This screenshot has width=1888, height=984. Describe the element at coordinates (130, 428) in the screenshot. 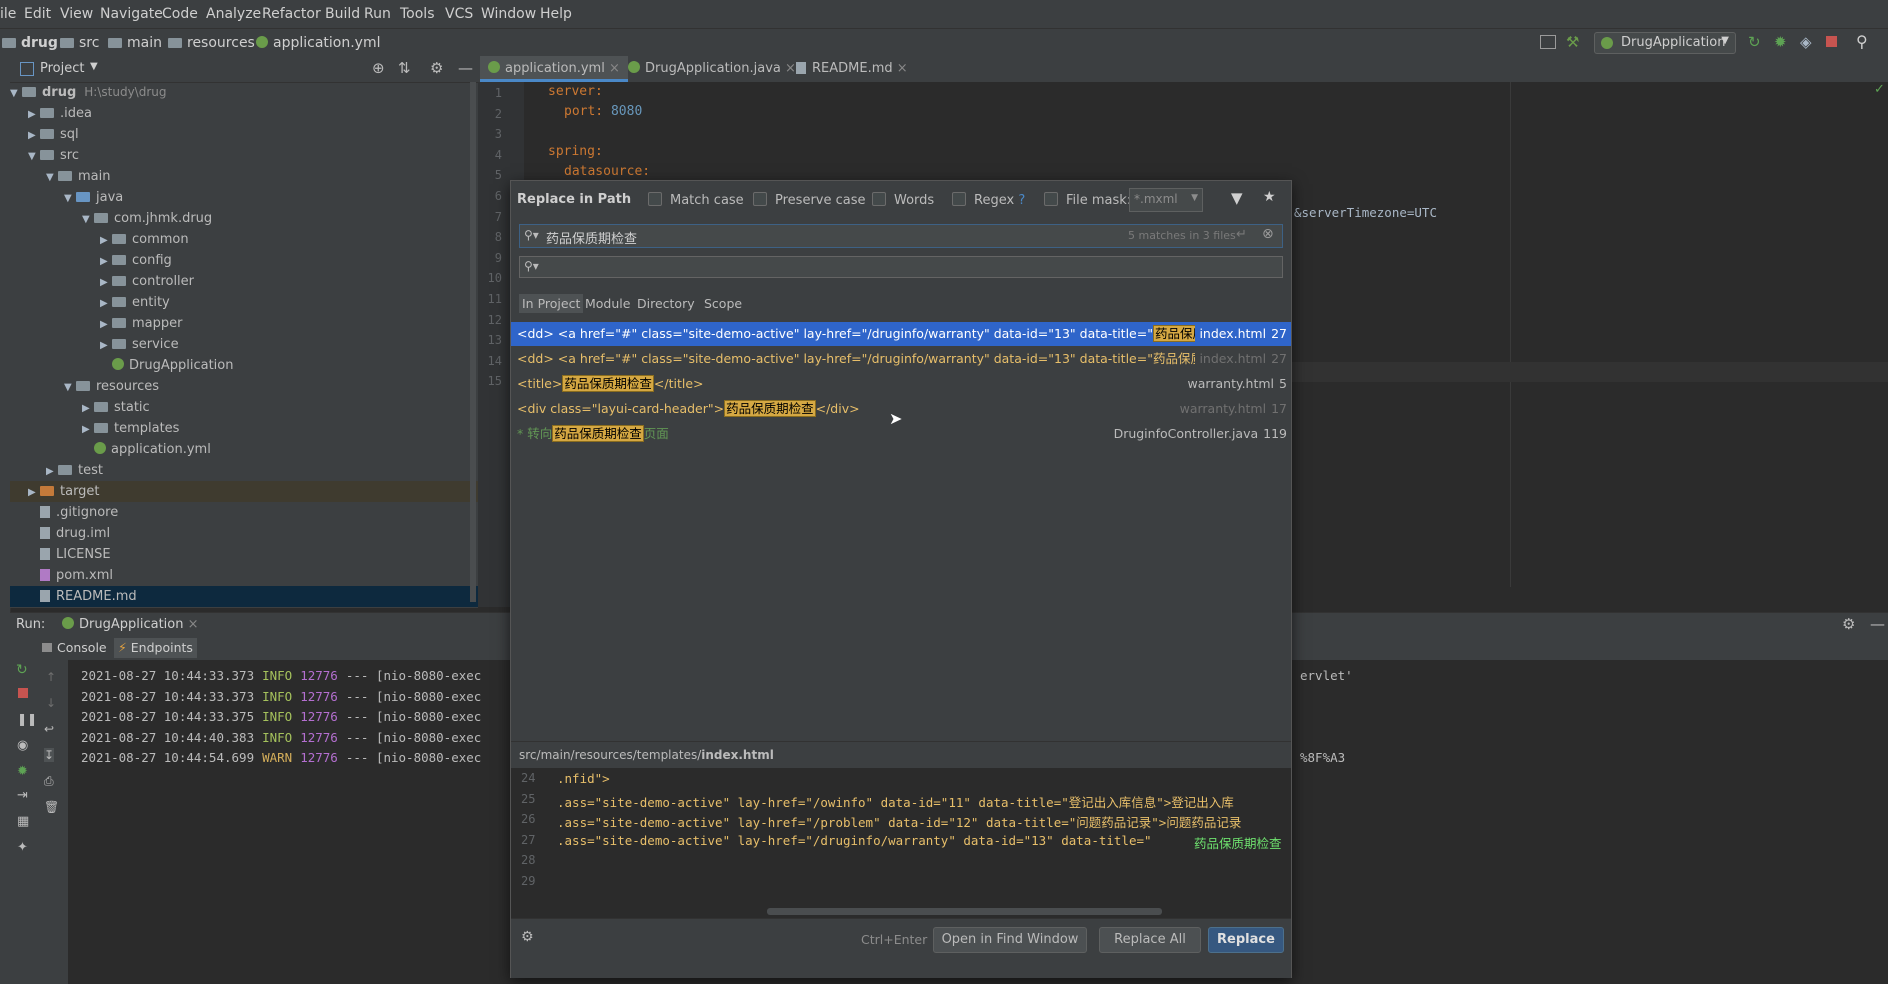

I see `tree-item: ▶ templates` at that location.